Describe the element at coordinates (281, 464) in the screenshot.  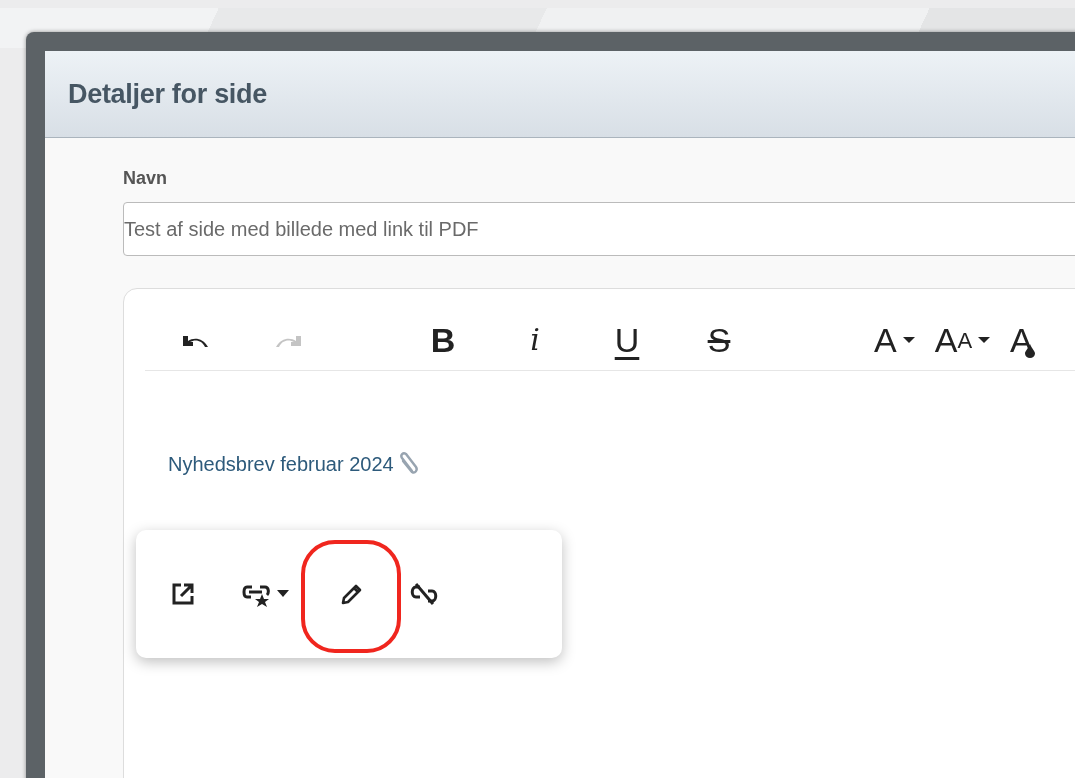
I see `document-link: Nyhedsbrev februar 2024` at that location.